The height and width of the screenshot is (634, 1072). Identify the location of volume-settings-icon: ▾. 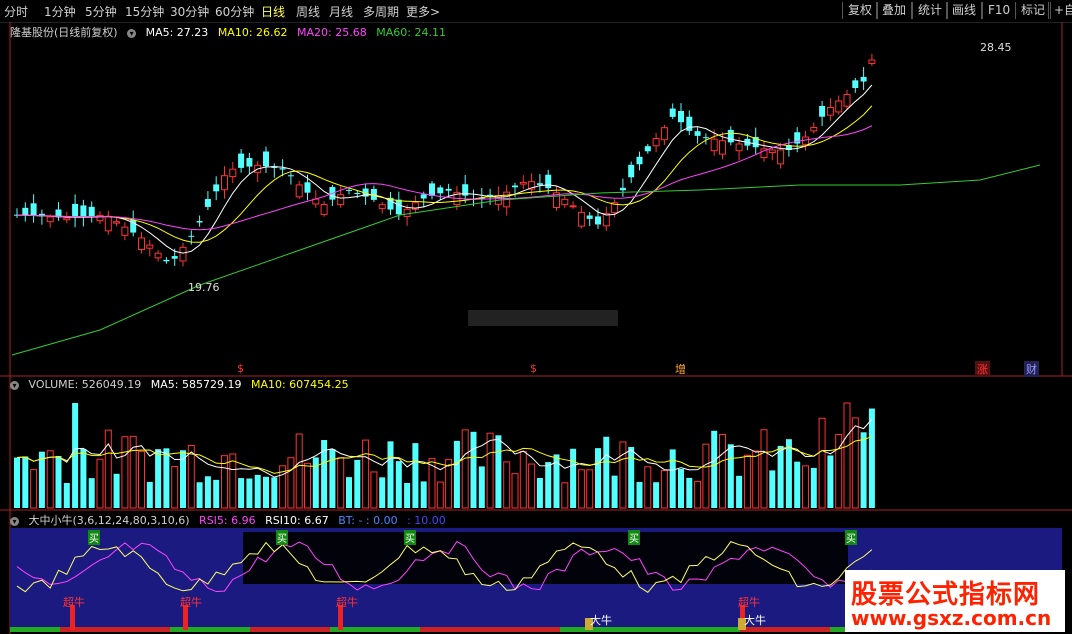
(14, 385).